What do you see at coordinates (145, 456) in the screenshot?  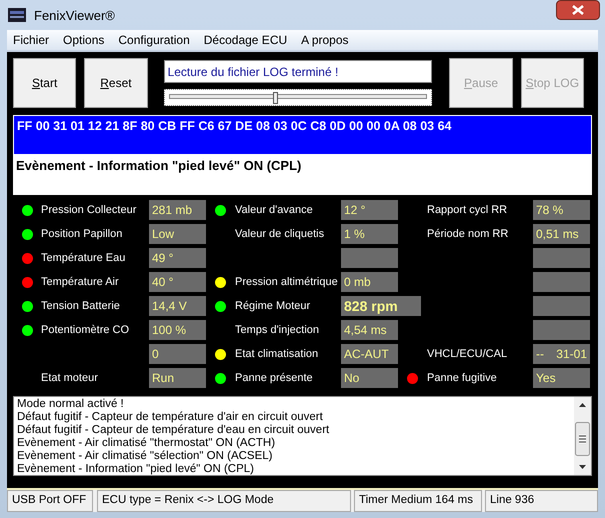 I see `log-line: Evènement - Air climatisé "sélection" ON (ACSEL)` at bounding box center [145, 456].